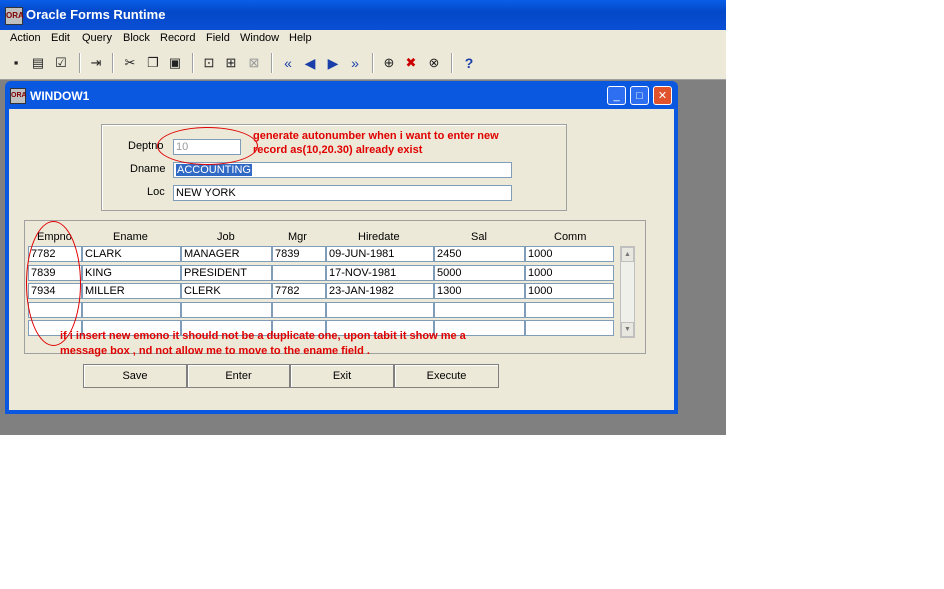 This screenshot has height=589, width=944. Describe the element at coordinates (97, 38) in the screenshot. I see `menu-query: Query` at that location.